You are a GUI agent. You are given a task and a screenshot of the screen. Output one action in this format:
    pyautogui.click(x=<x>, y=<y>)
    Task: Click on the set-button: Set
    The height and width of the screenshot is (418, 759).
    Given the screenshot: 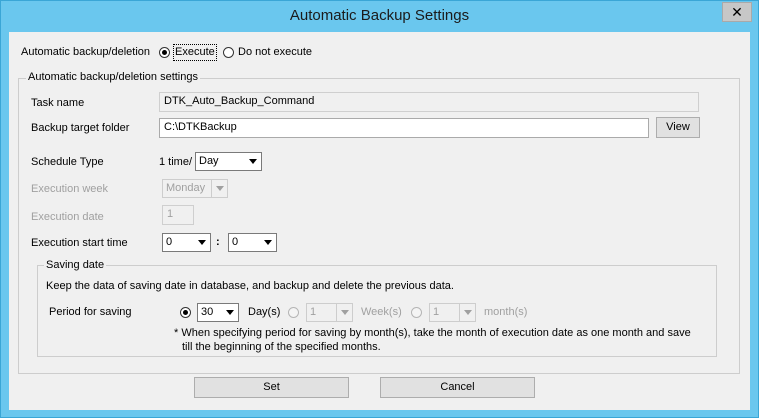 What is the action you would take?
    pyautogui.click(x=271, y=387)
    